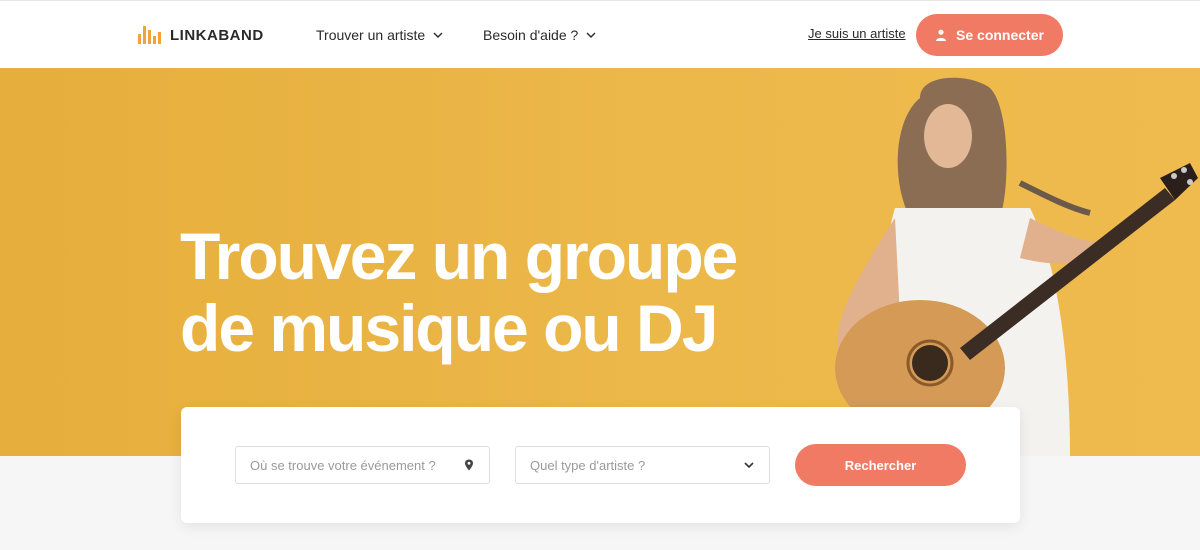  I want to click on artist-type-select: Quel type d'artiste ?, so click(642, 465).